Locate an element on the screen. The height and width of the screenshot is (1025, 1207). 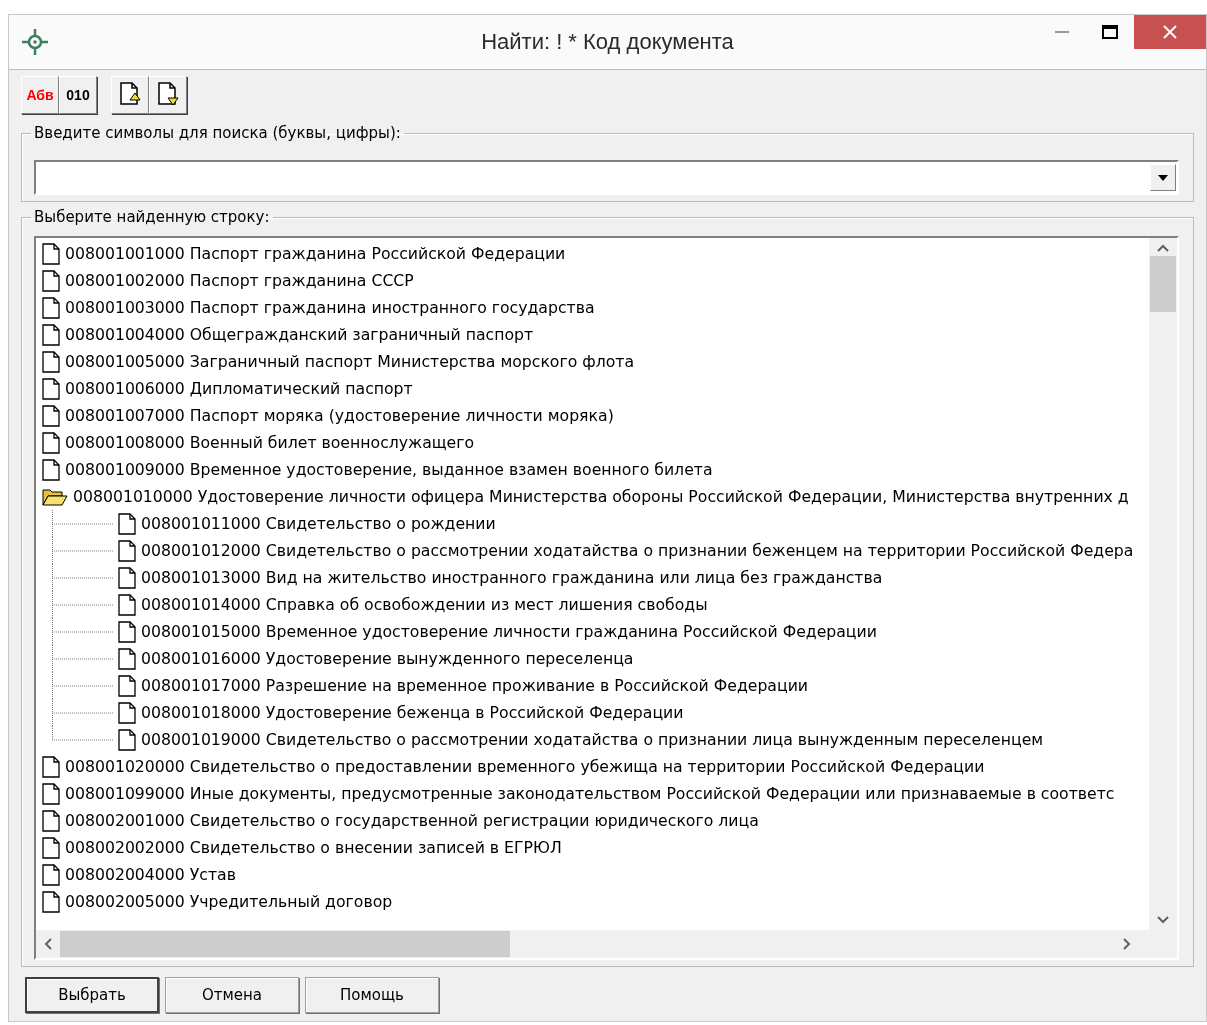
tree-item: 008001008000 Военный билет военнослужащего is located at coordinates (270, 442).